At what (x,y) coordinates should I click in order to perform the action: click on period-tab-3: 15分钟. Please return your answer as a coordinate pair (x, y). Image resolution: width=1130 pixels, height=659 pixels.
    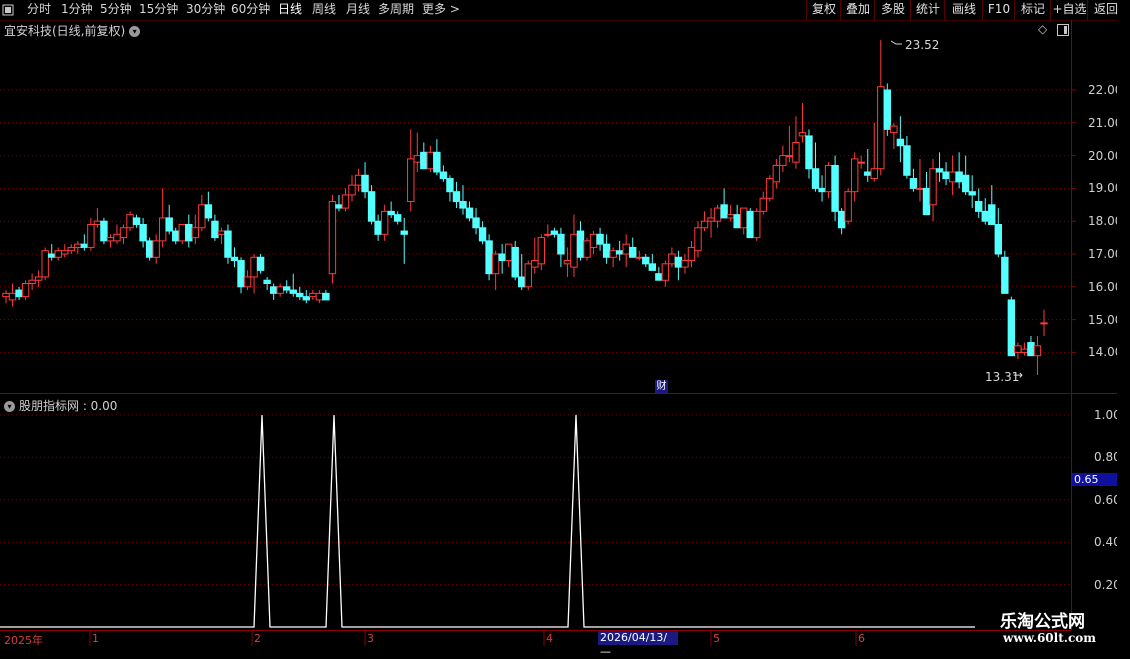
    Looking at the image, I should click on (158, 10).